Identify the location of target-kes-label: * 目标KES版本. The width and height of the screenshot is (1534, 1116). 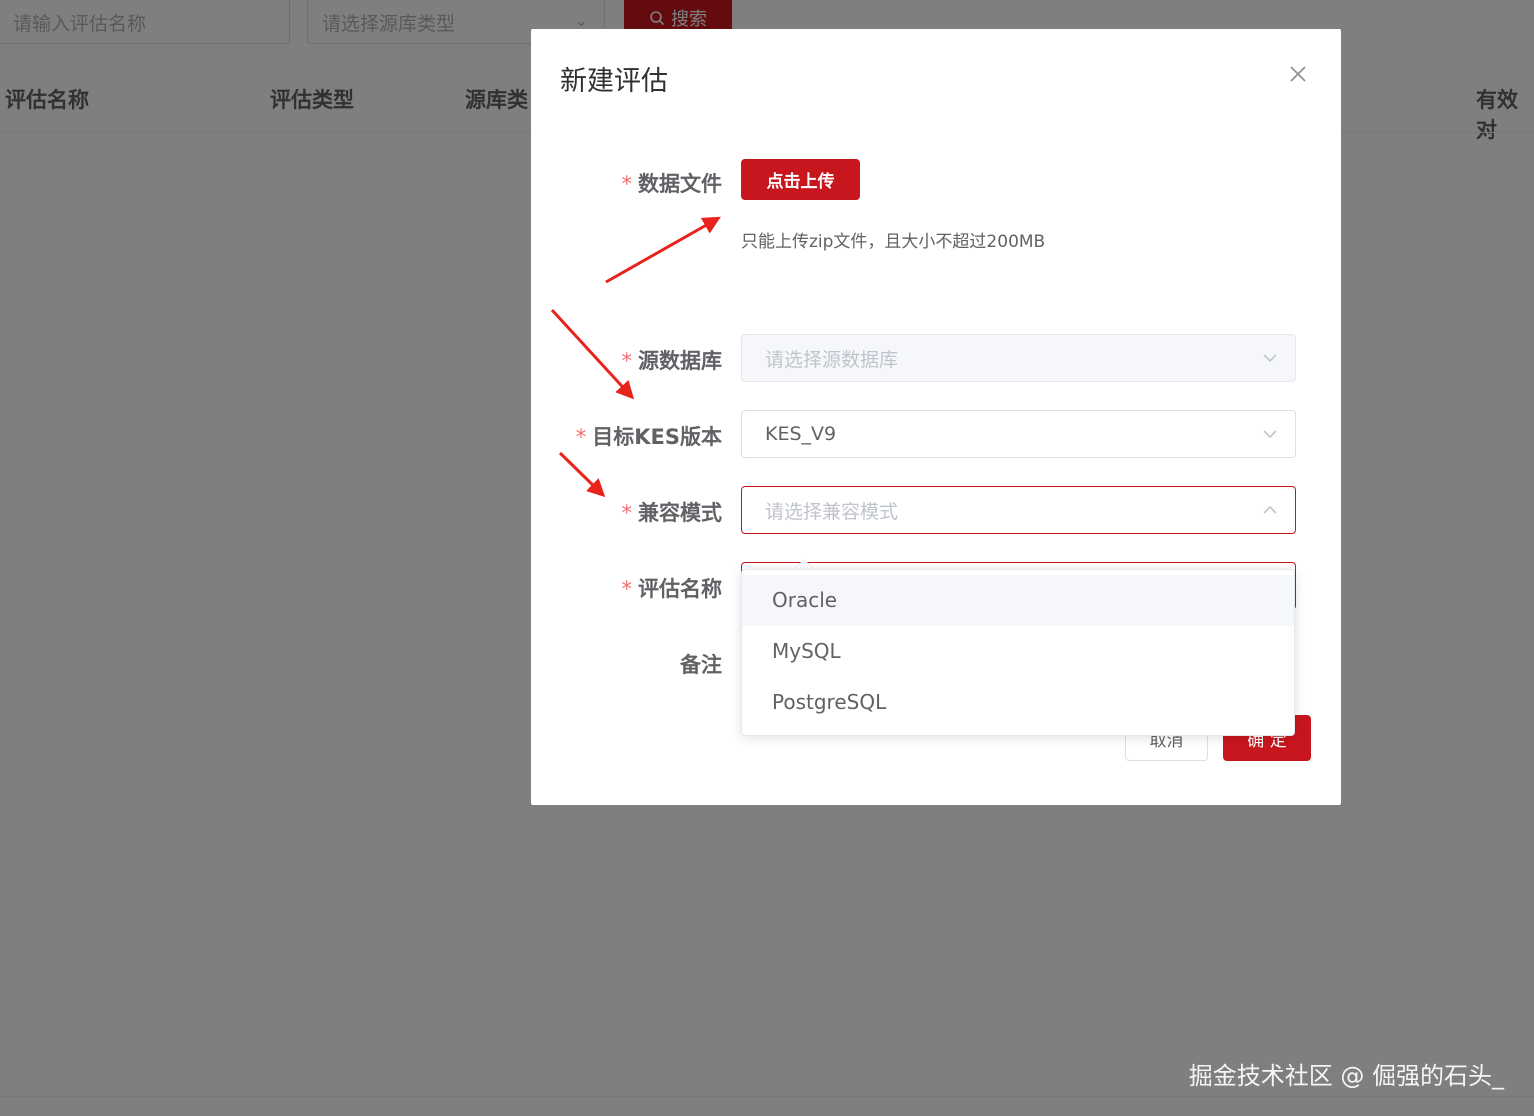
(649, 436).